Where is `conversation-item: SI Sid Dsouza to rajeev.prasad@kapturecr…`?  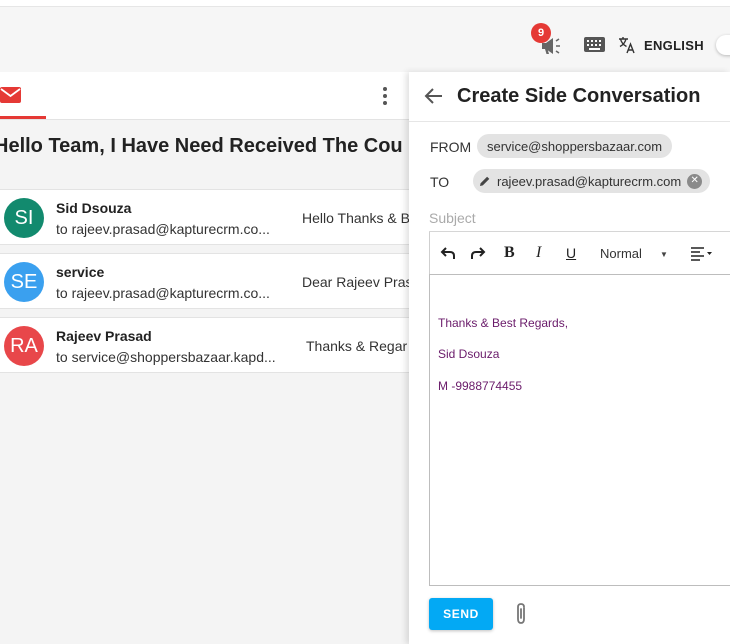
conversation-item: SI Sid Dsouza to rajeev.prasad@kapturecr… is located at coordinates (205, 217).